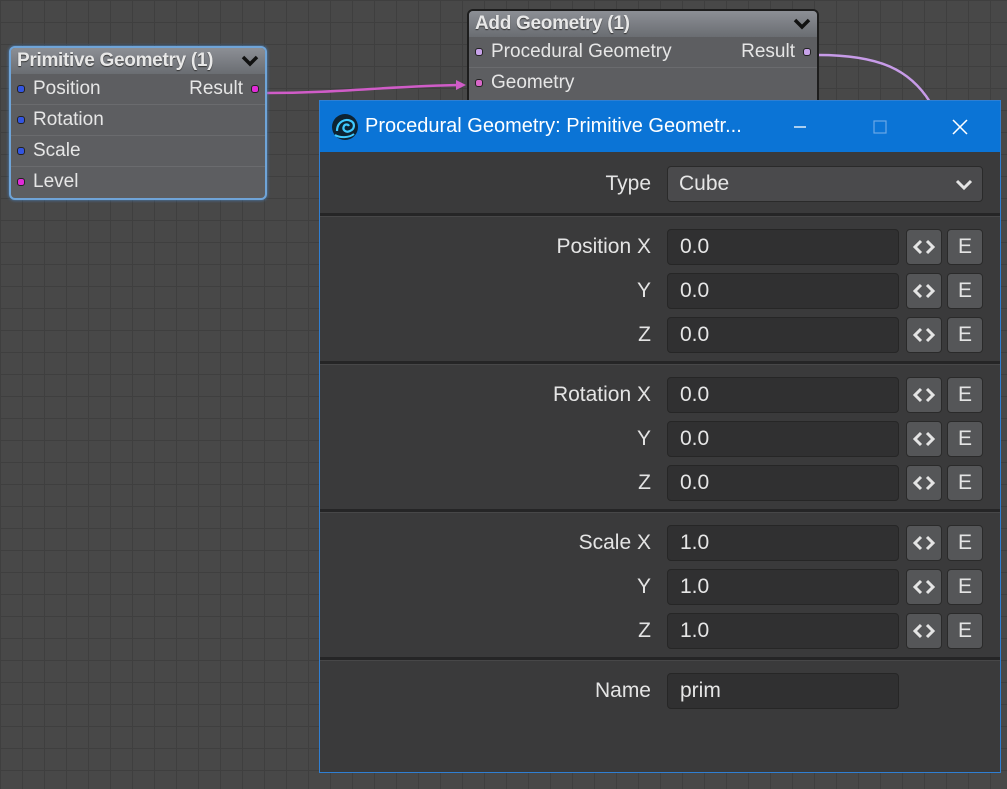 This screenshot has height=789, width=1007. Describe the element at coordinates (660, 184) in the screenshot. I see `type-row: Type Cube` at that location.